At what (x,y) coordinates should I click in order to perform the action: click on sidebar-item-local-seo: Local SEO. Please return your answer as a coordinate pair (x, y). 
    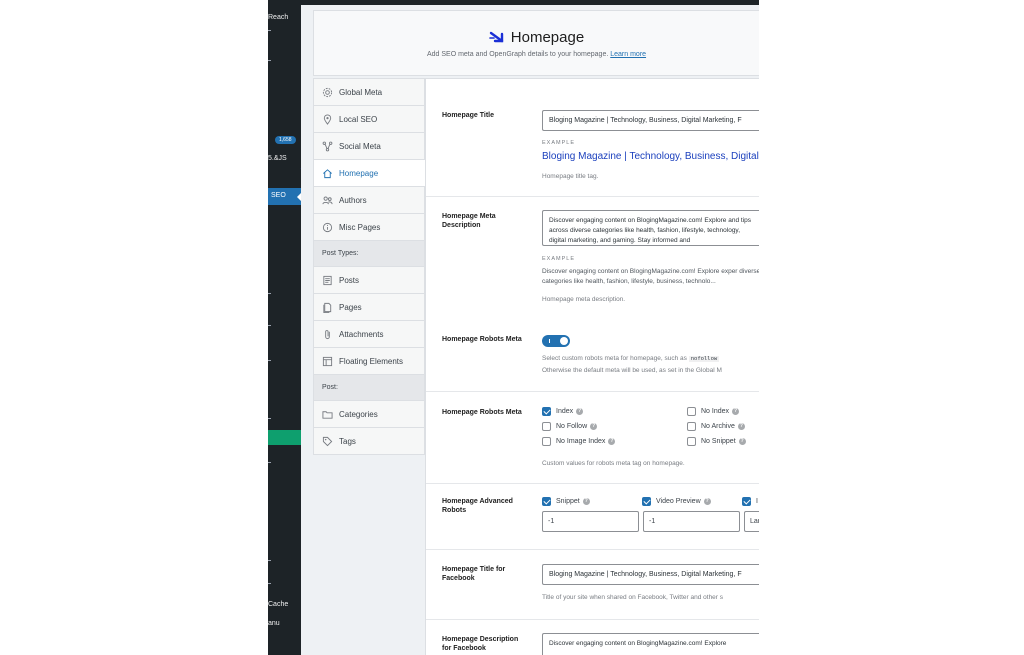
    Looking at the image, I should click on (369, 119).